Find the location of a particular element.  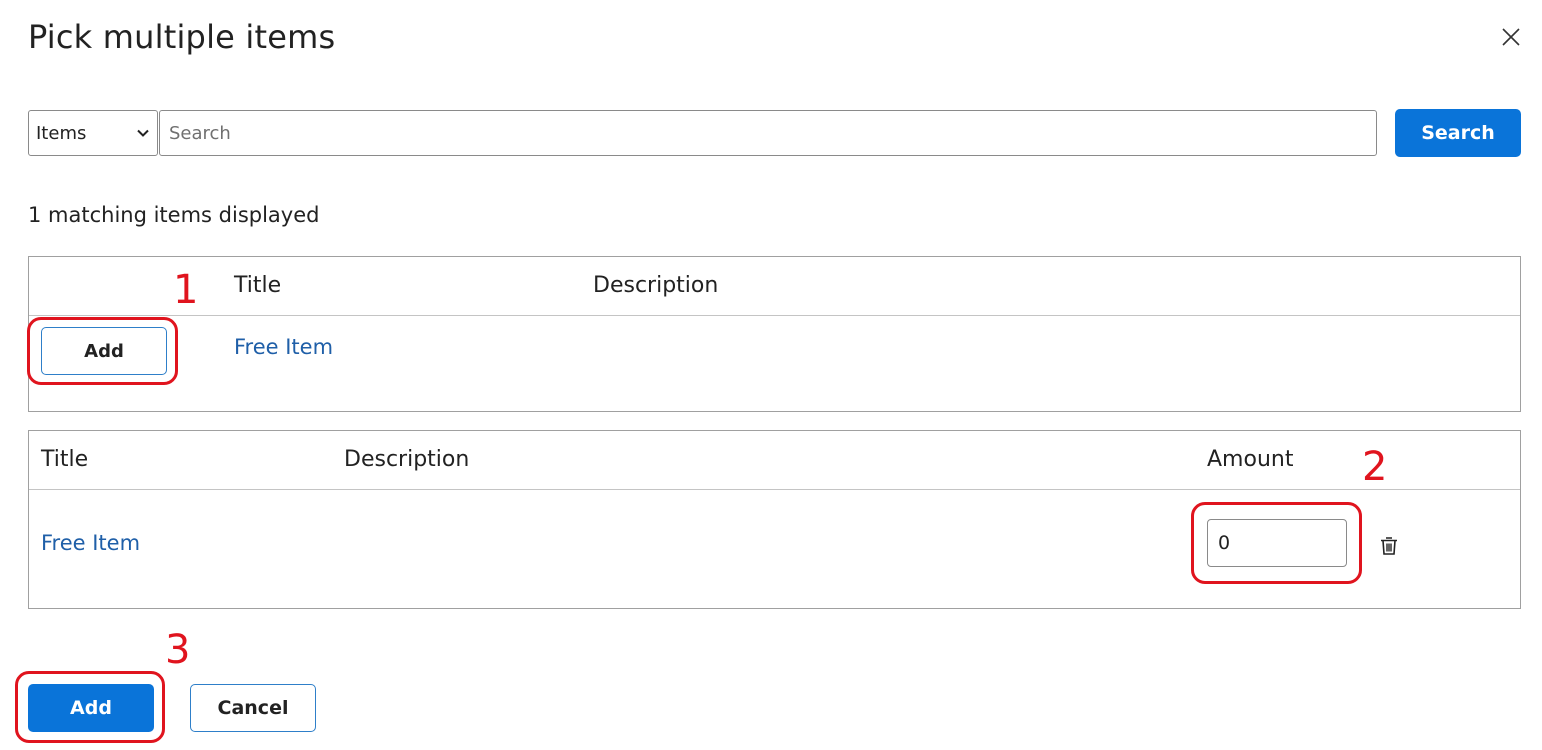

close-icon is located at coordinates (1511, 37).